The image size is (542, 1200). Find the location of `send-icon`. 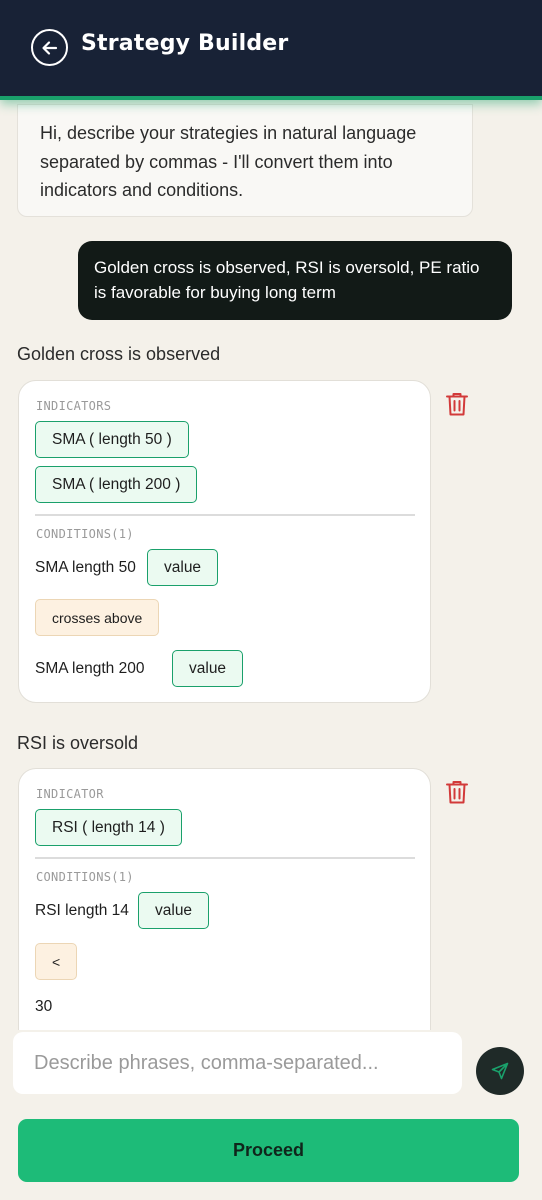

send-icon is located at coordinates (500, 1071).